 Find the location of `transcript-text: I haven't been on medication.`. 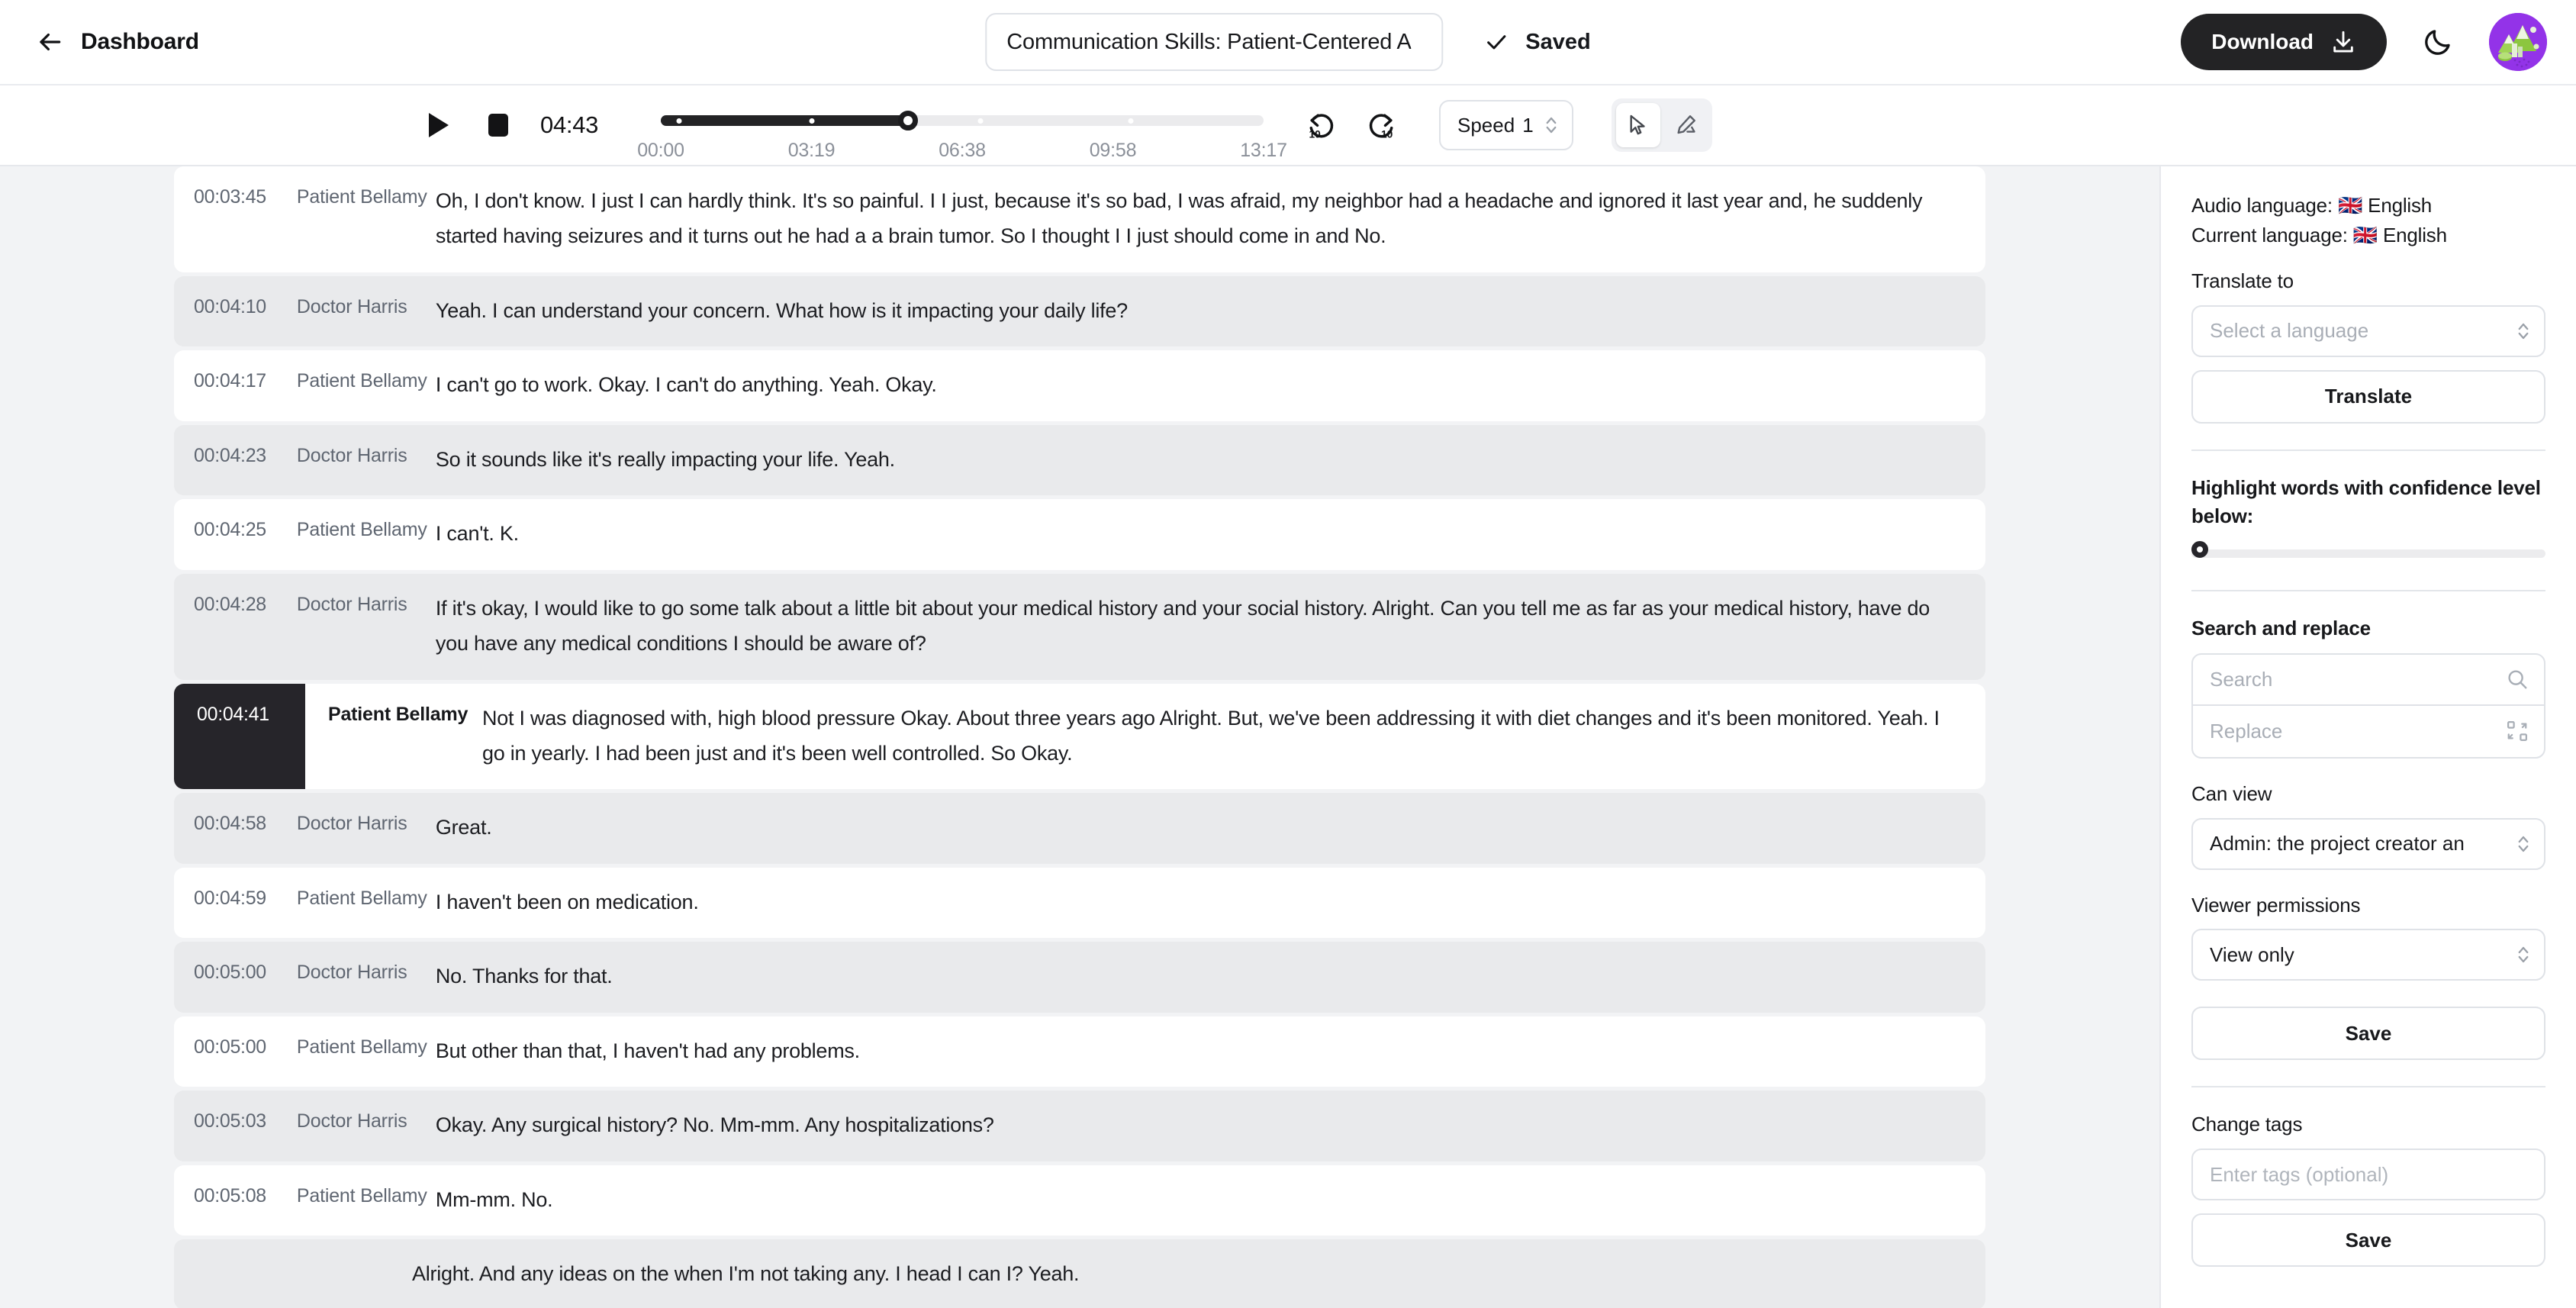

transcript-text: I haven't been on medication. is located at coordinates (1210, 903).